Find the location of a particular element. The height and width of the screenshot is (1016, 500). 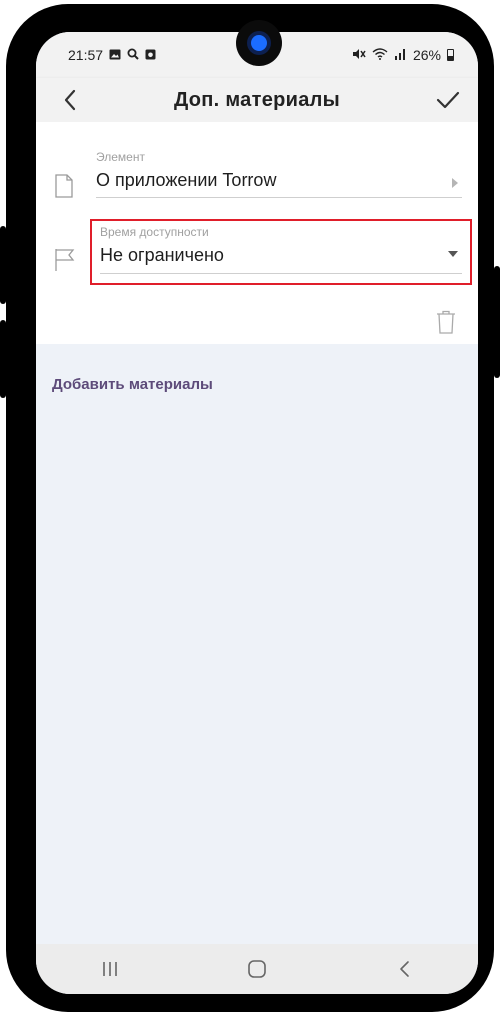

confirm-button is located at coordinates (448, 100).